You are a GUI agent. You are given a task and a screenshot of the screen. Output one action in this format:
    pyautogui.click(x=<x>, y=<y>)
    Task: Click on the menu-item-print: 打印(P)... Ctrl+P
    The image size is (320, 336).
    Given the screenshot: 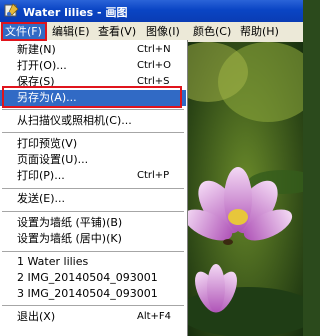 What is the action you would take?
    pyautogui.click(x=93, y=176)
    